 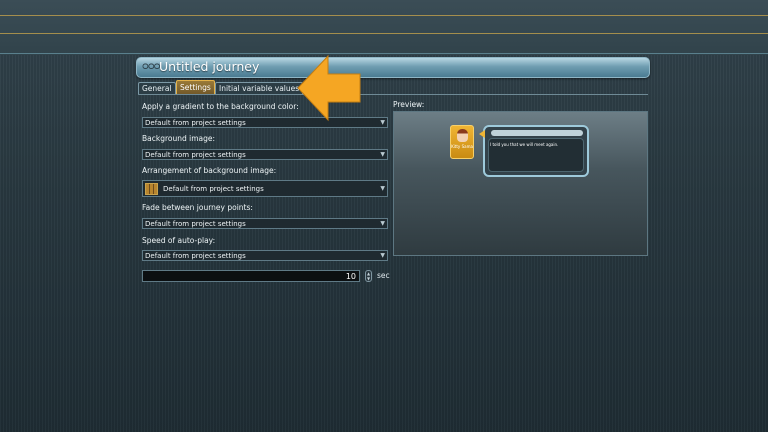 I want to click on fade-select: Default from project settings ▼, so click(x=265, y=223).